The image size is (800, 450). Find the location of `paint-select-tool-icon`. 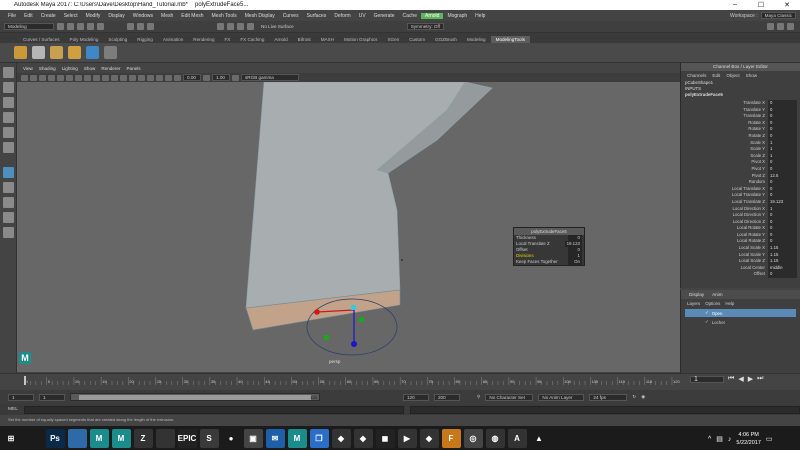

paint-select-tool-icon is located at coordinates (8, 102).